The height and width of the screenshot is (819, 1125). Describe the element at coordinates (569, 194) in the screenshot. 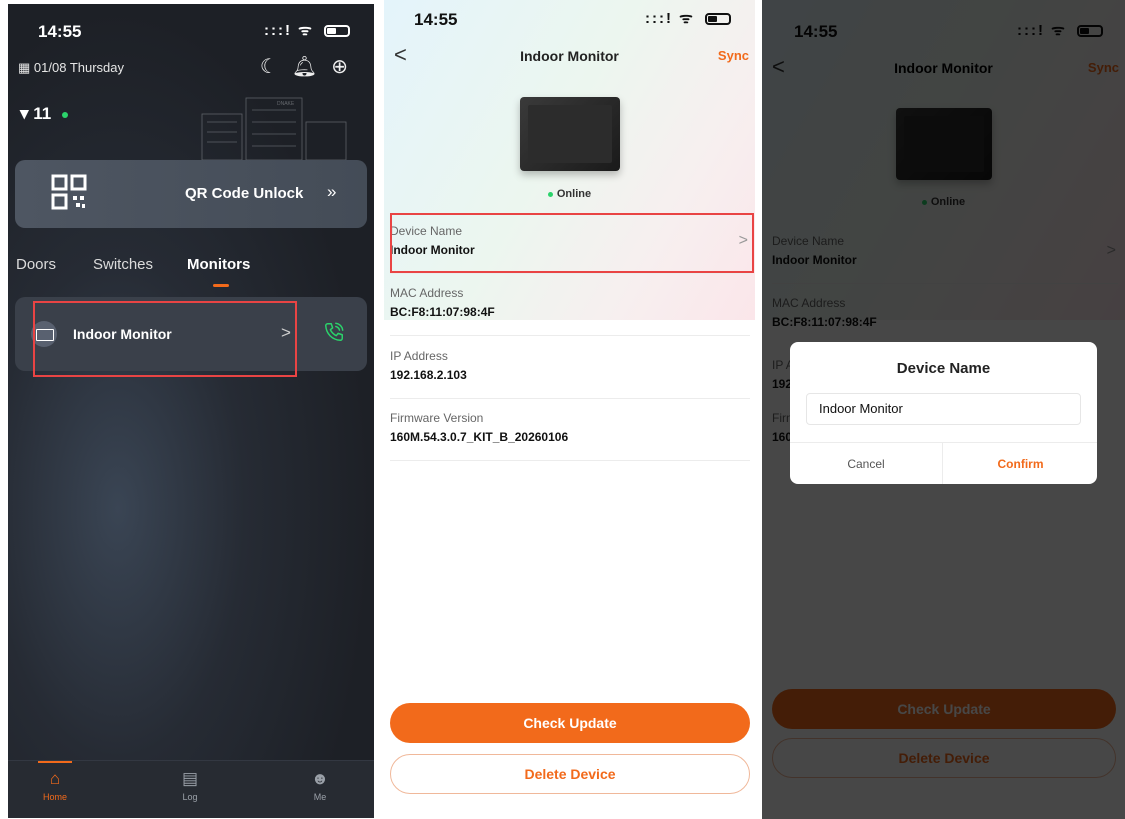

I see `status-badge: Online` at that location.